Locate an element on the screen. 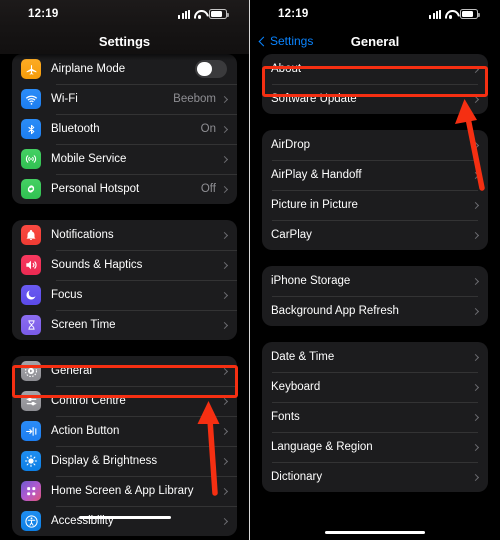 The image size is (500, 540). settings-row-bluetooth: Bluetooth On is located at coordinates (124, 129).